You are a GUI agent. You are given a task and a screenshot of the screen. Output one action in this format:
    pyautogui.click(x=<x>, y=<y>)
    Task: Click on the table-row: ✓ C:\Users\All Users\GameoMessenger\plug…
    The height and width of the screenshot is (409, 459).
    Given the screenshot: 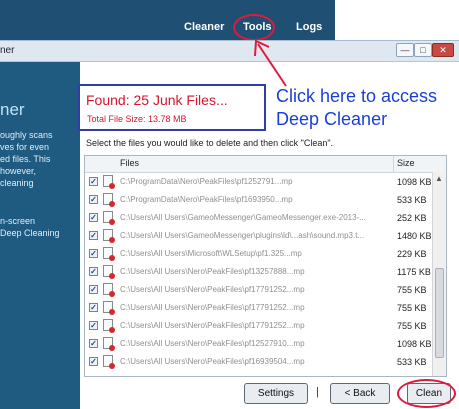 What is the action you would take?
    pyautogui.click(x=258, y=236)
    